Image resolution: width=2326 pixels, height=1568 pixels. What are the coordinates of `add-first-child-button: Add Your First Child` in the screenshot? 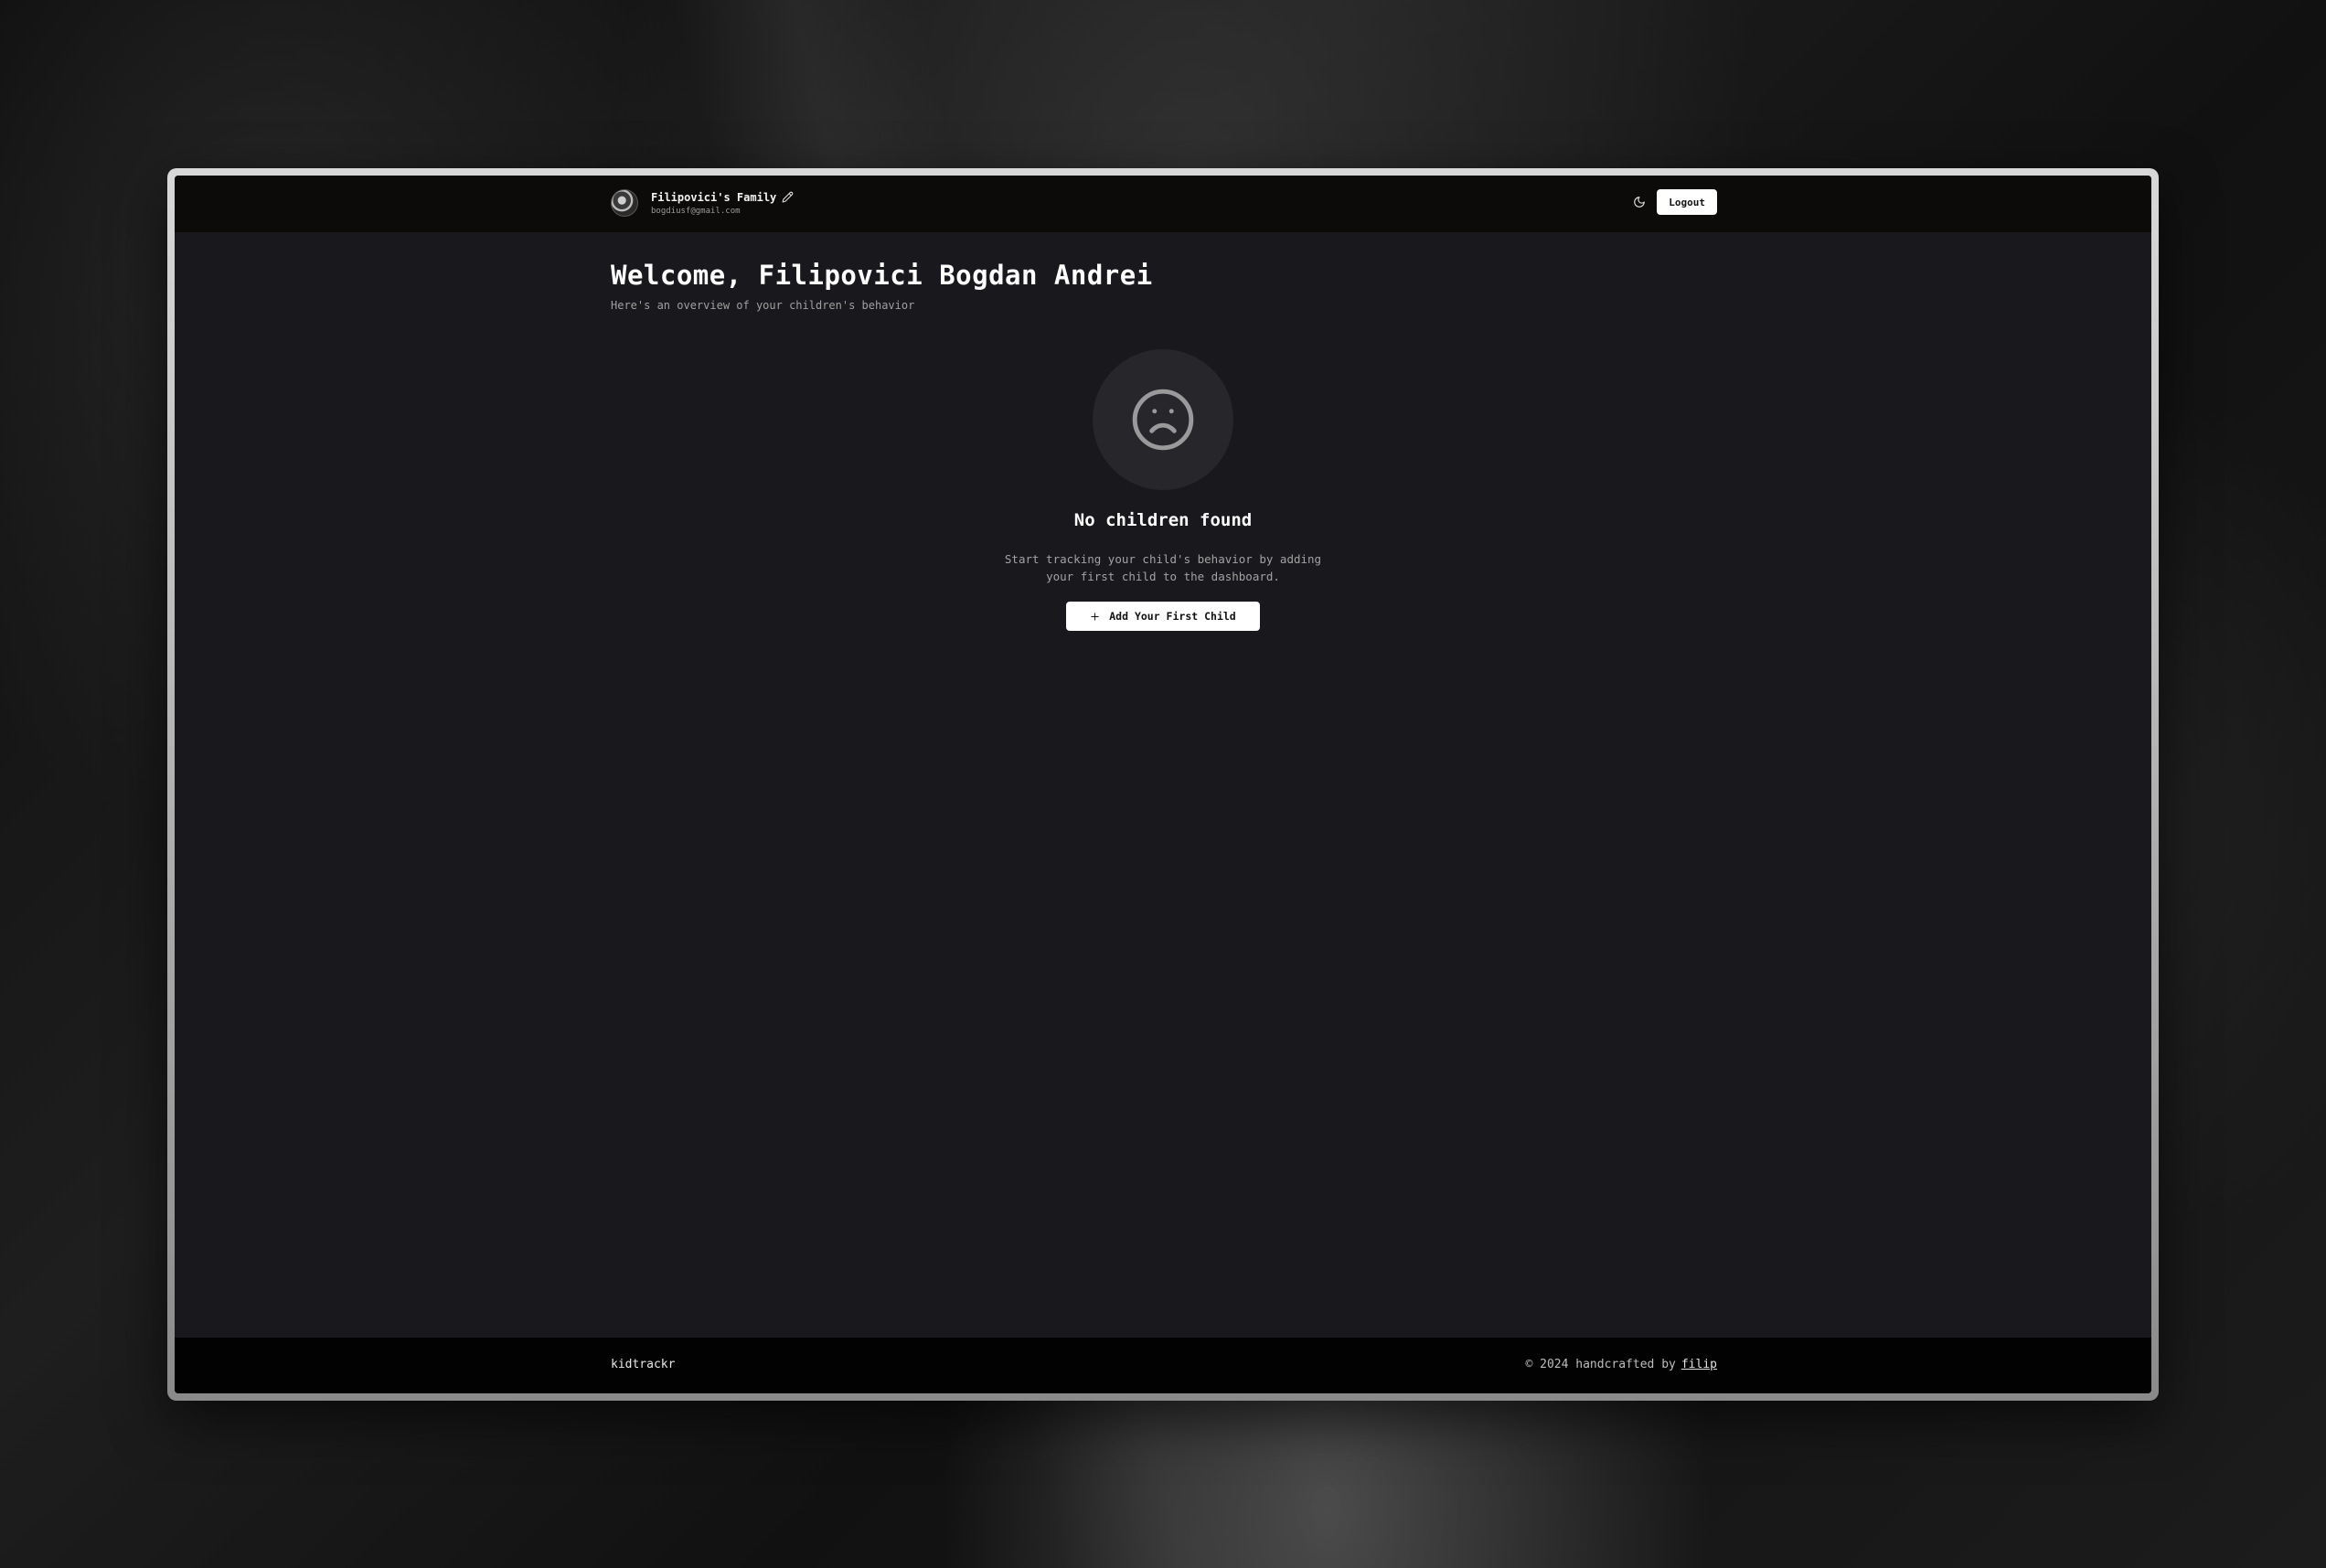 It's located at (1163, 616).